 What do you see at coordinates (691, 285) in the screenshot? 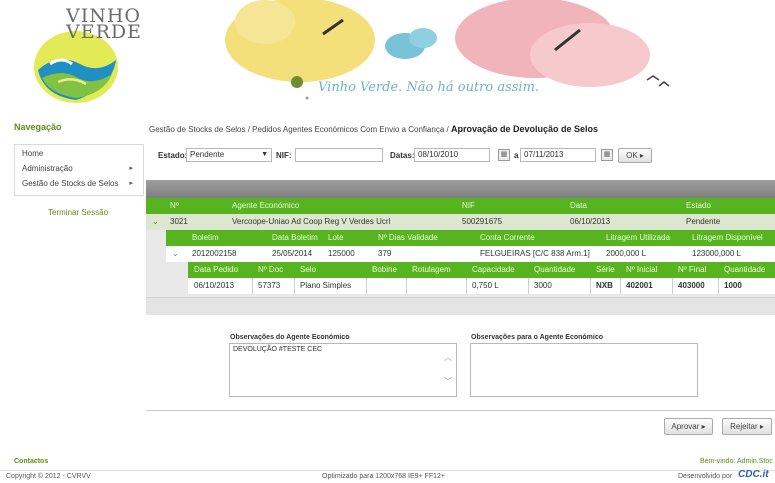
I see `cell: 403000` at bounding box center [691, 285].